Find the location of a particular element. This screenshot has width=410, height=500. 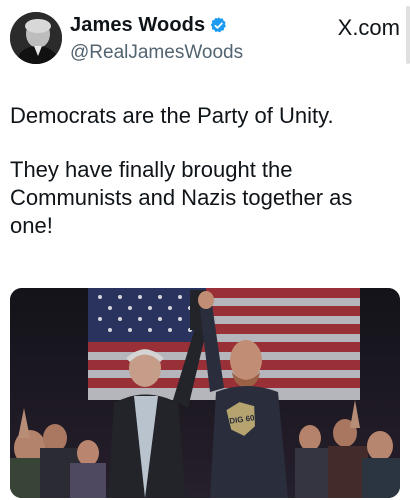

author-name-row: James Woods is located at coordinates (149, 25).